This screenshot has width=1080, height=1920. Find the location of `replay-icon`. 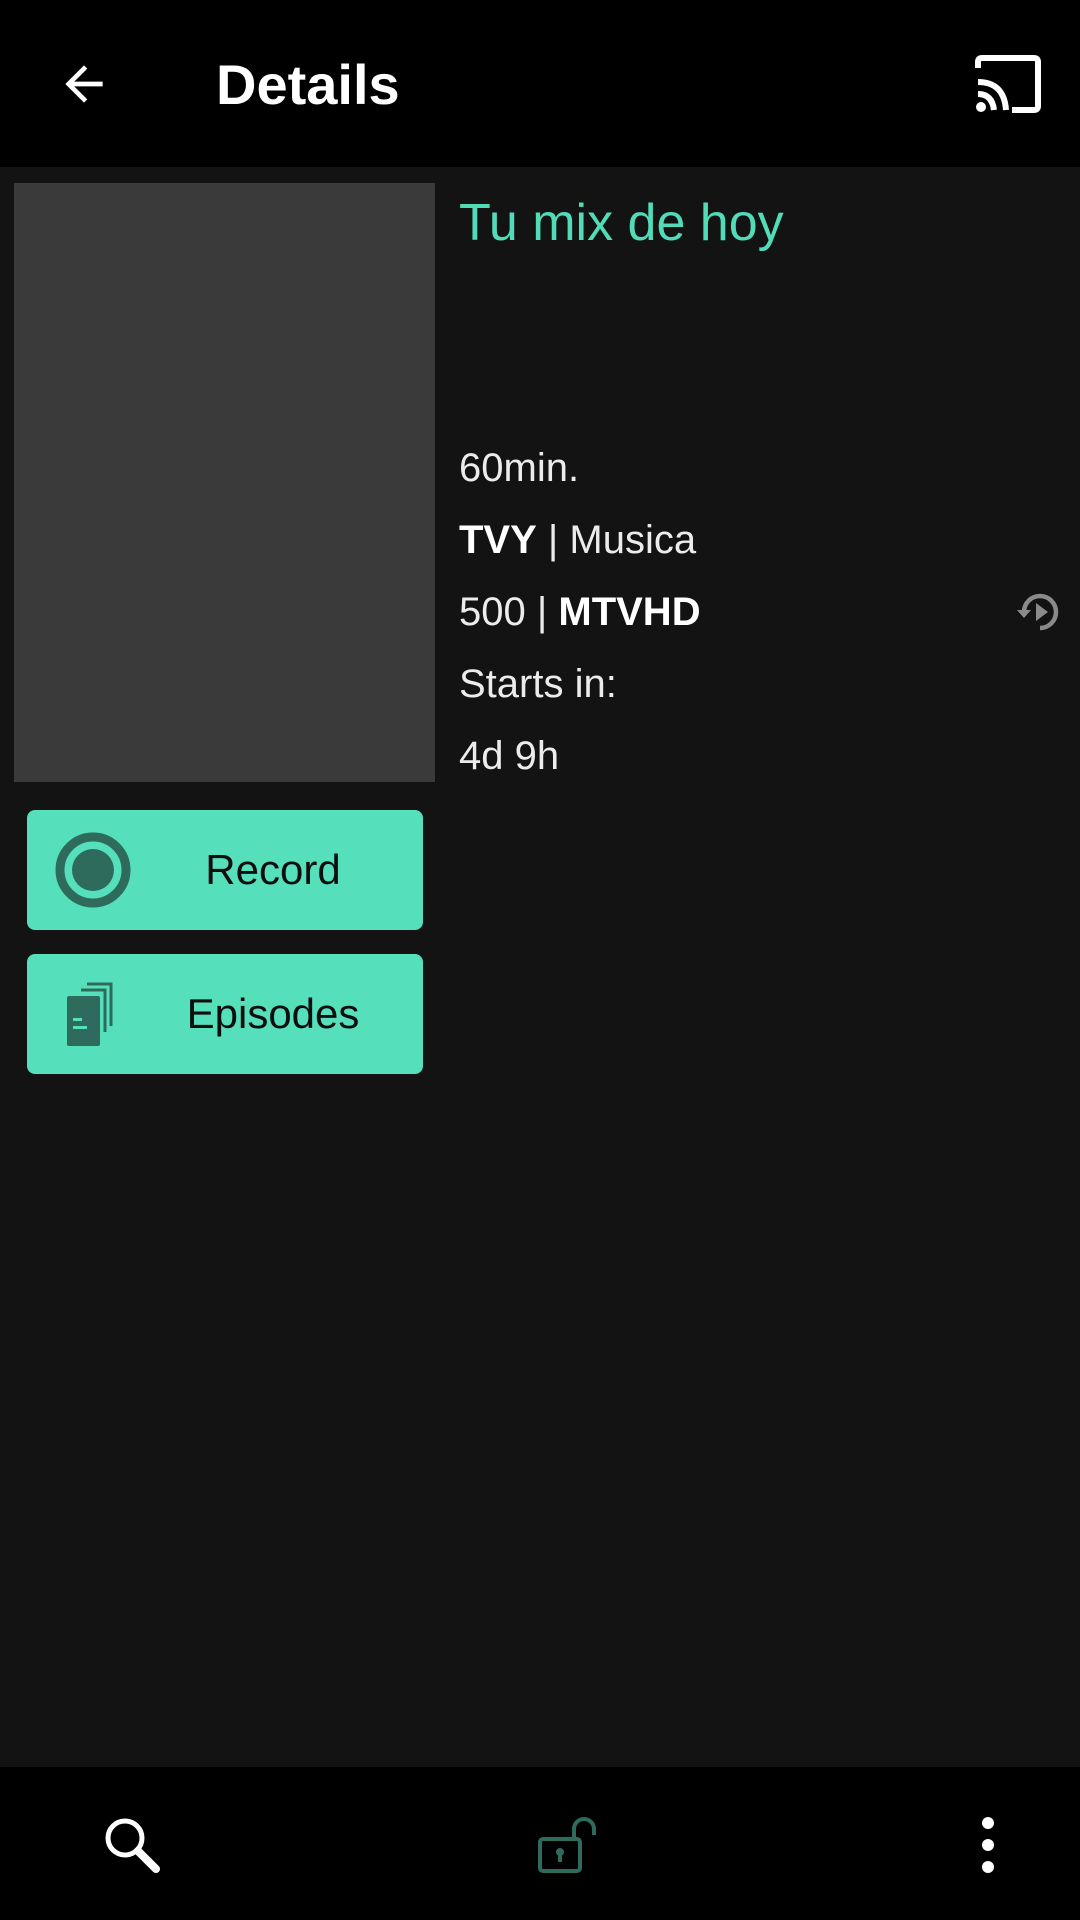

replay-icon is located at coordinates (1038, 612).